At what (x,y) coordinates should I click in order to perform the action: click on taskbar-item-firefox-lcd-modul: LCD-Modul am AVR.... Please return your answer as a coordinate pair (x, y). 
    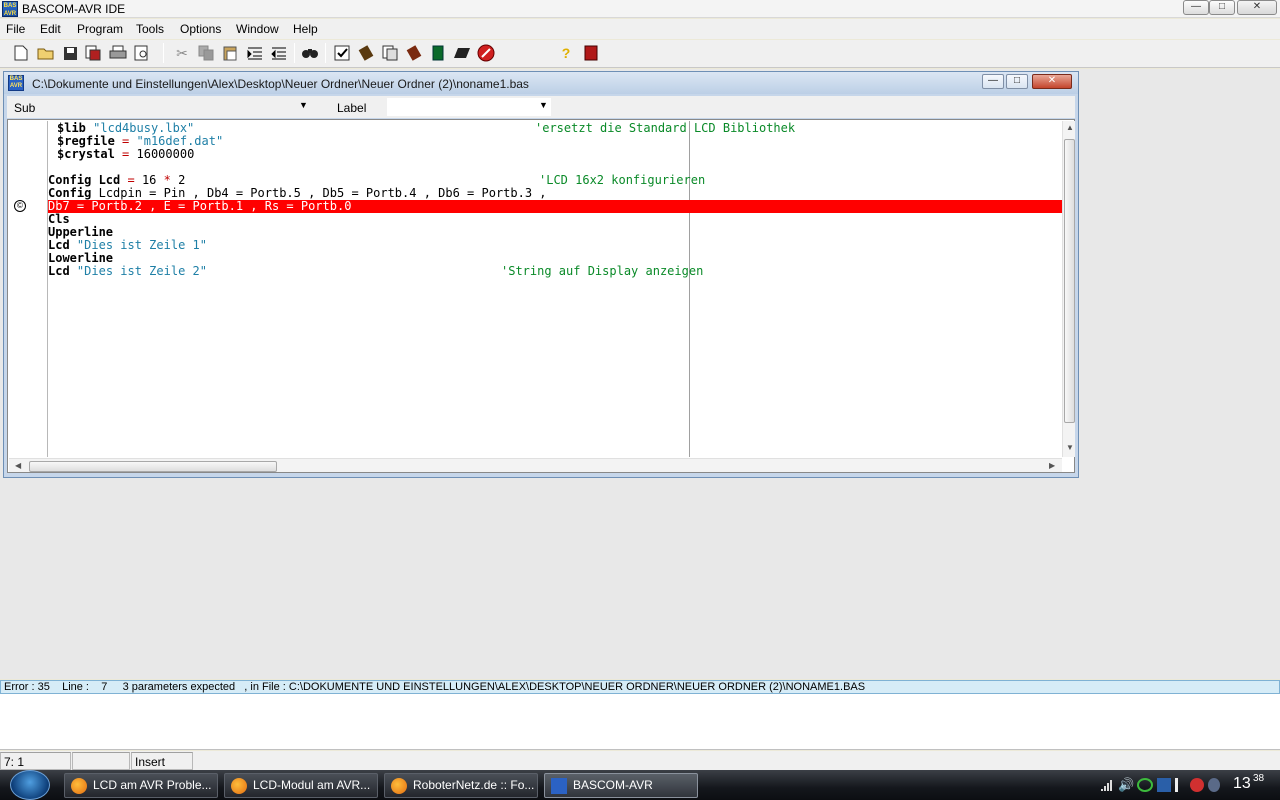
    Looking at the image, I should click on (301, 785).